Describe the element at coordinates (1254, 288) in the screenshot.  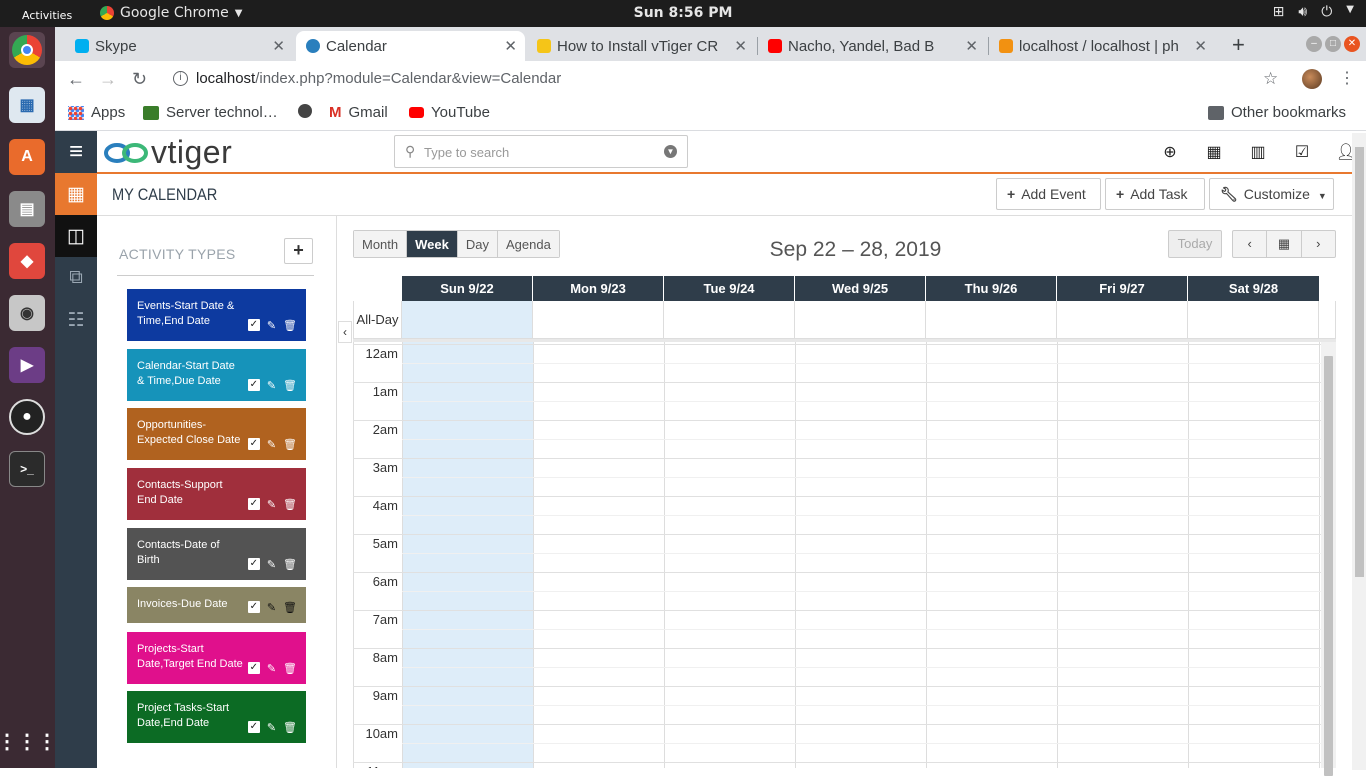
I see `day-header: Sat 9/28` at that location.